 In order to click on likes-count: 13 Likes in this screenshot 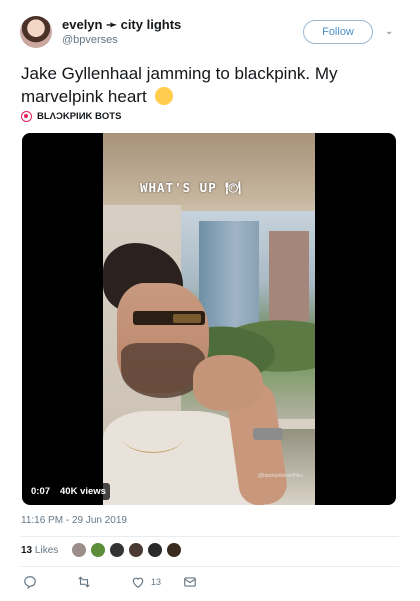, I will do `click(39, 550)`.